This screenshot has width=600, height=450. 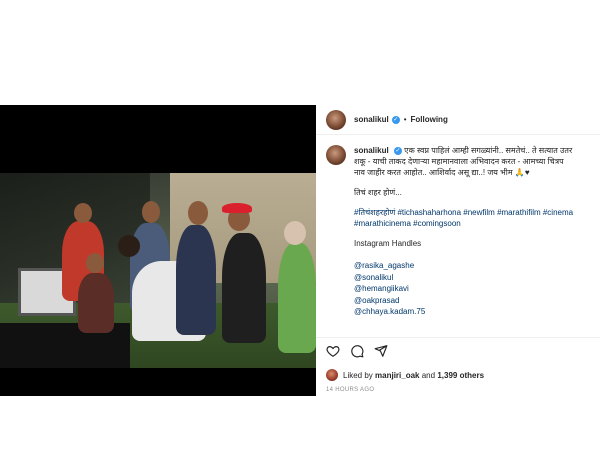 I want to click on liker-avatar, so click(x=332, y=375).